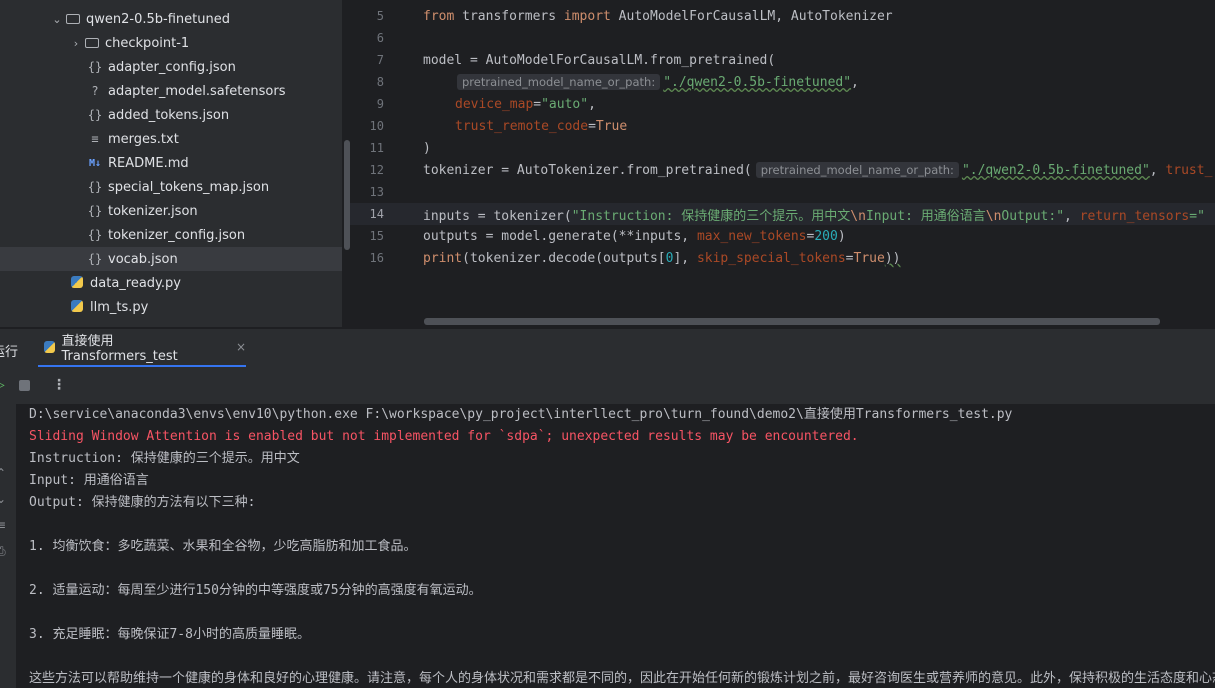 This screenshot has width=1215, height=688. I want to click on down-icon: ⌄, so click(3, 499).